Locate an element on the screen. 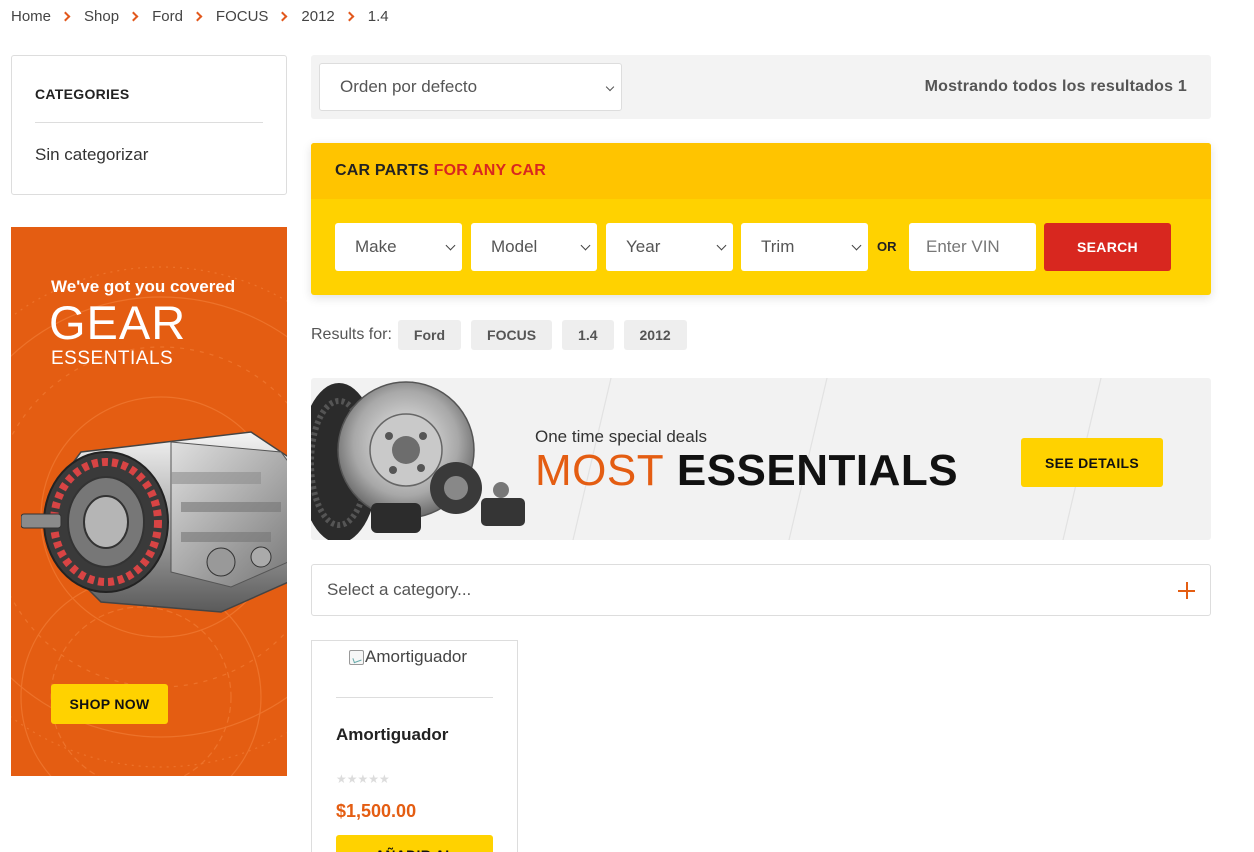 The height and width of the screenshot is (852, 1254). breadcrumb-year: 2012 is located at coordinates (317, 16).